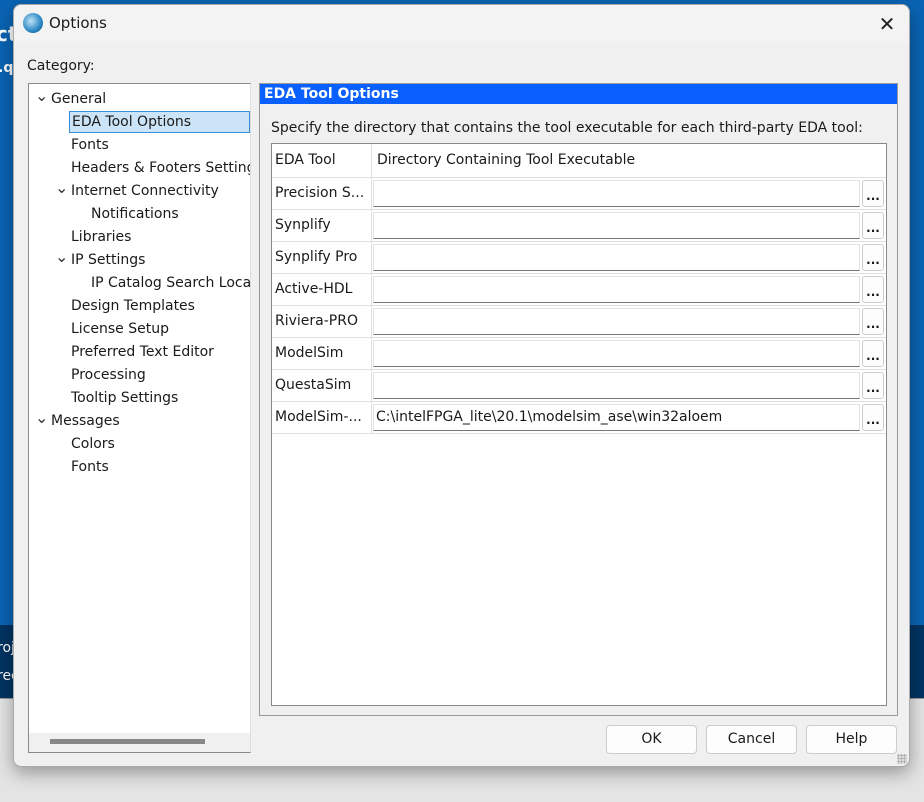  Describe the element at coordinates (120, 329) in the screenshot. I see `tree-item: License Setup` at that location.